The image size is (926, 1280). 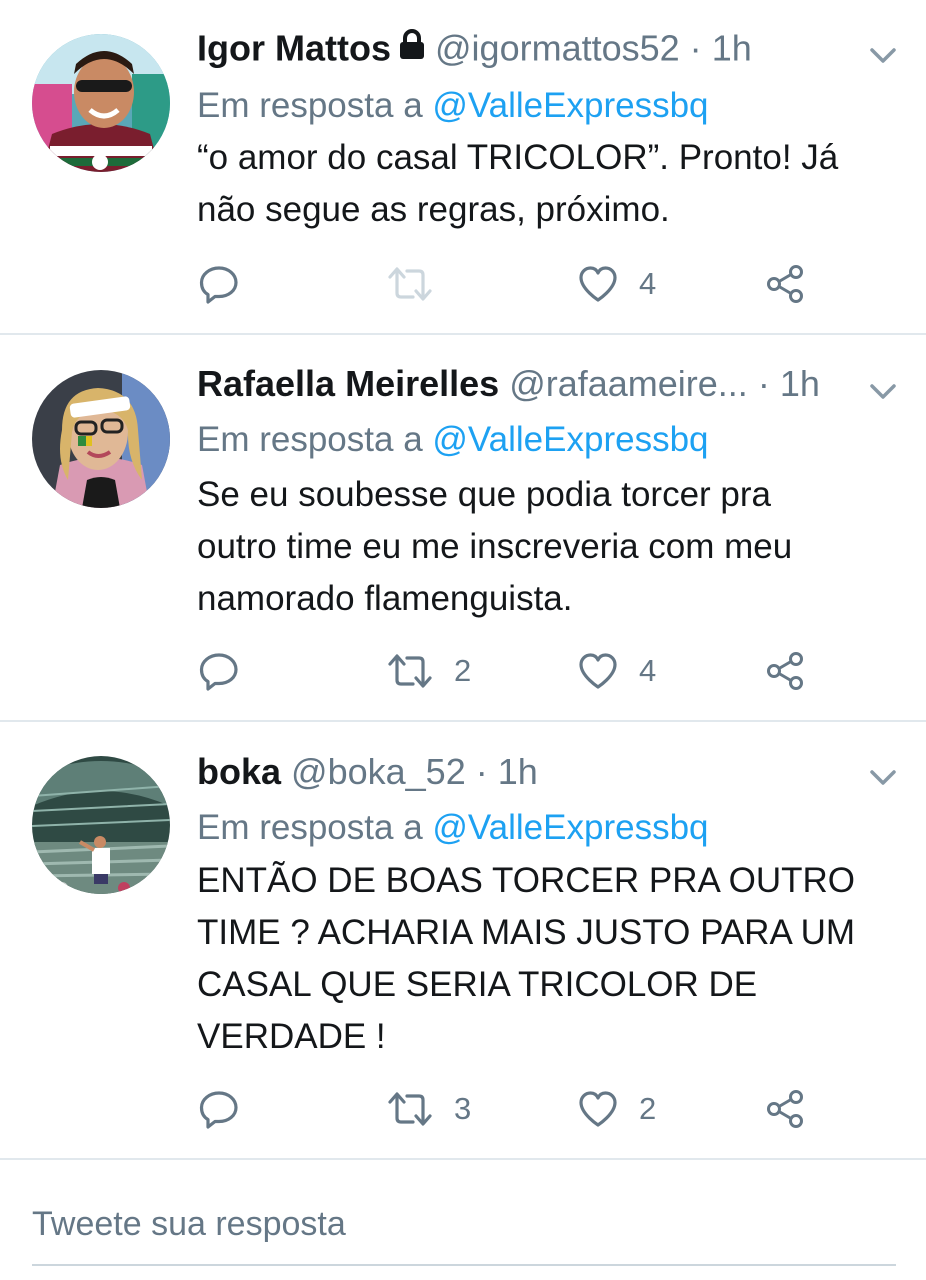 I want to click on tweet-actions: 2 4, so click(x=463, y=671).